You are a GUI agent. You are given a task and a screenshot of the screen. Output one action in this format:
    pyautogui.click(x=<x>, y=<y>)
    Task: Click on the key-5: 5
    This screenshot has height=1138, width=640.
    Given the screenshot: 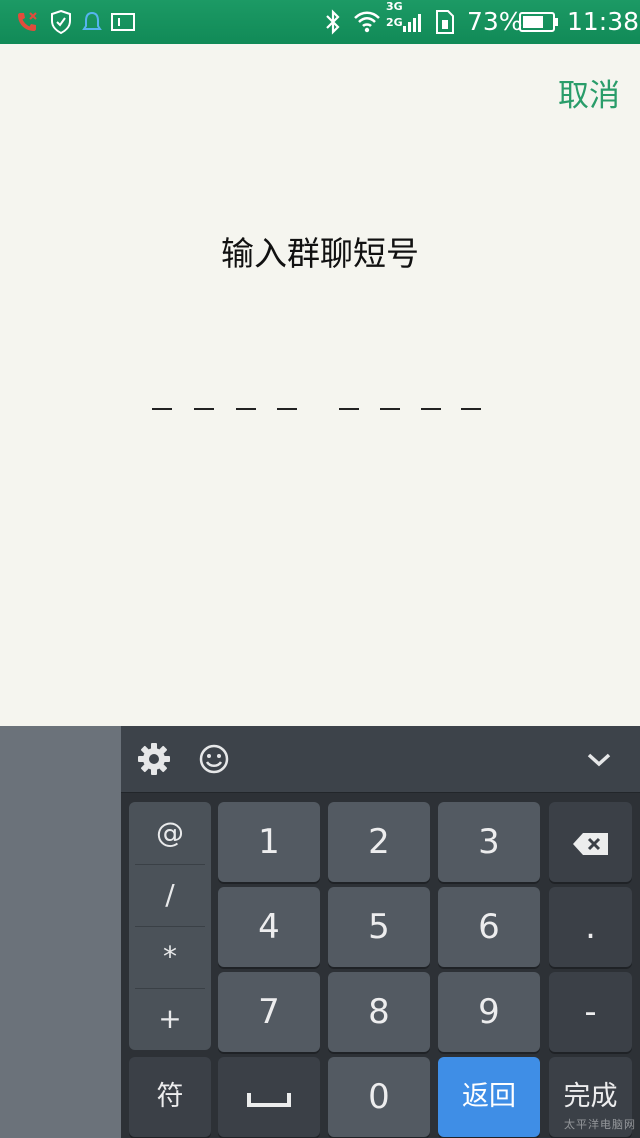 What is the action you would take?
    pyautogui.click(x=379, y=927)
    